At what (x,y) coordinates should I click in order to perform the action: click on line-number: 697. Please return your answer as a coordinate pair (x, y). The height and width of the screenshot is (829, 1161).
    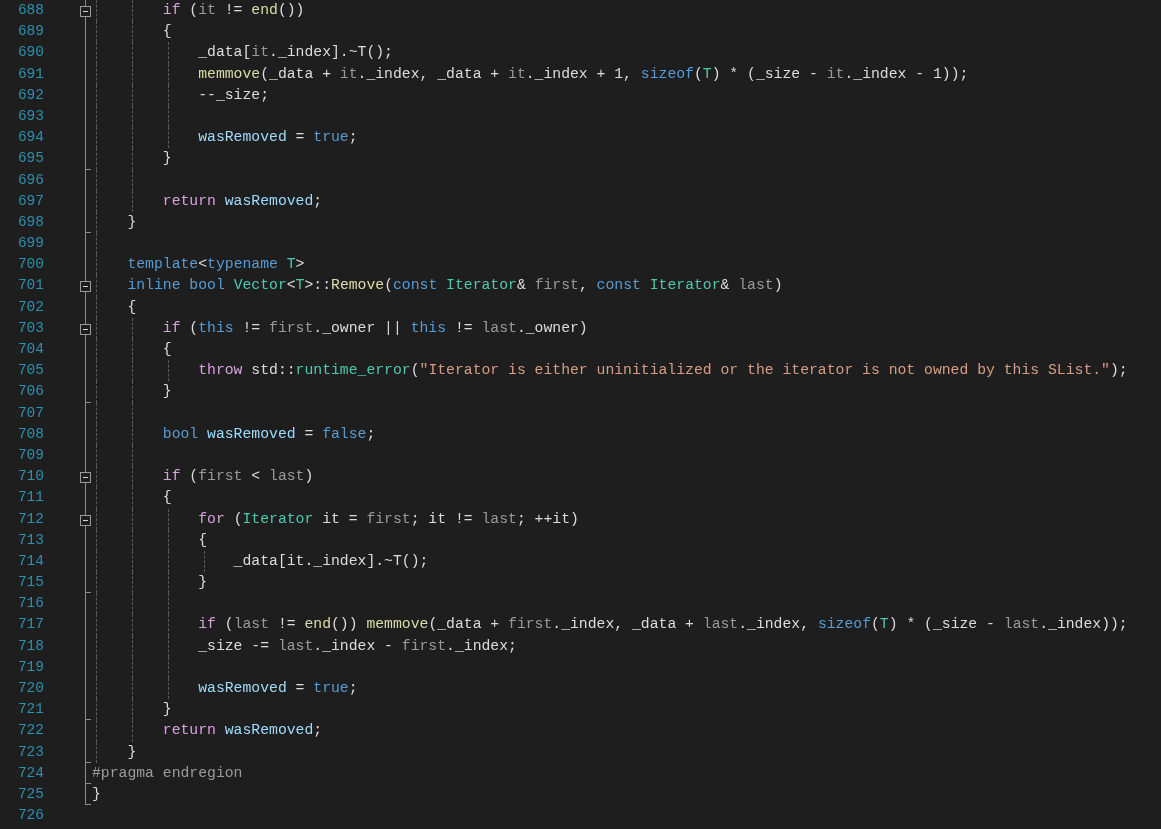
    Looking at the image, I should click on (30, 201).